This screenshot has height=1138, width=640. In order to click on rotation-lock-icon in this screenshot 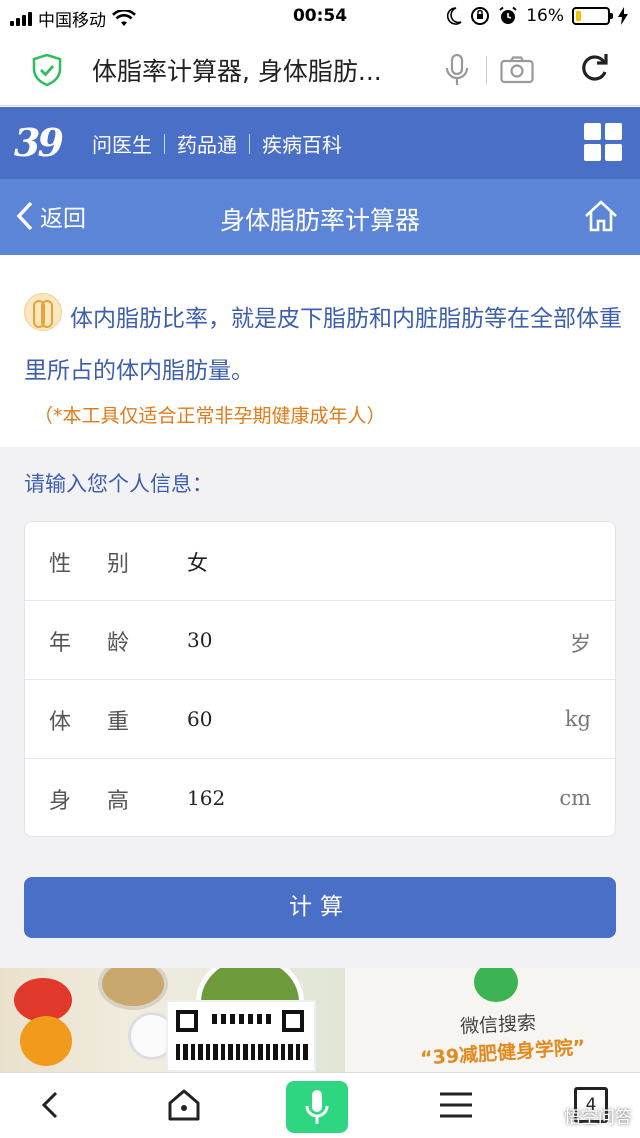, I will do `click(480, 16)`.